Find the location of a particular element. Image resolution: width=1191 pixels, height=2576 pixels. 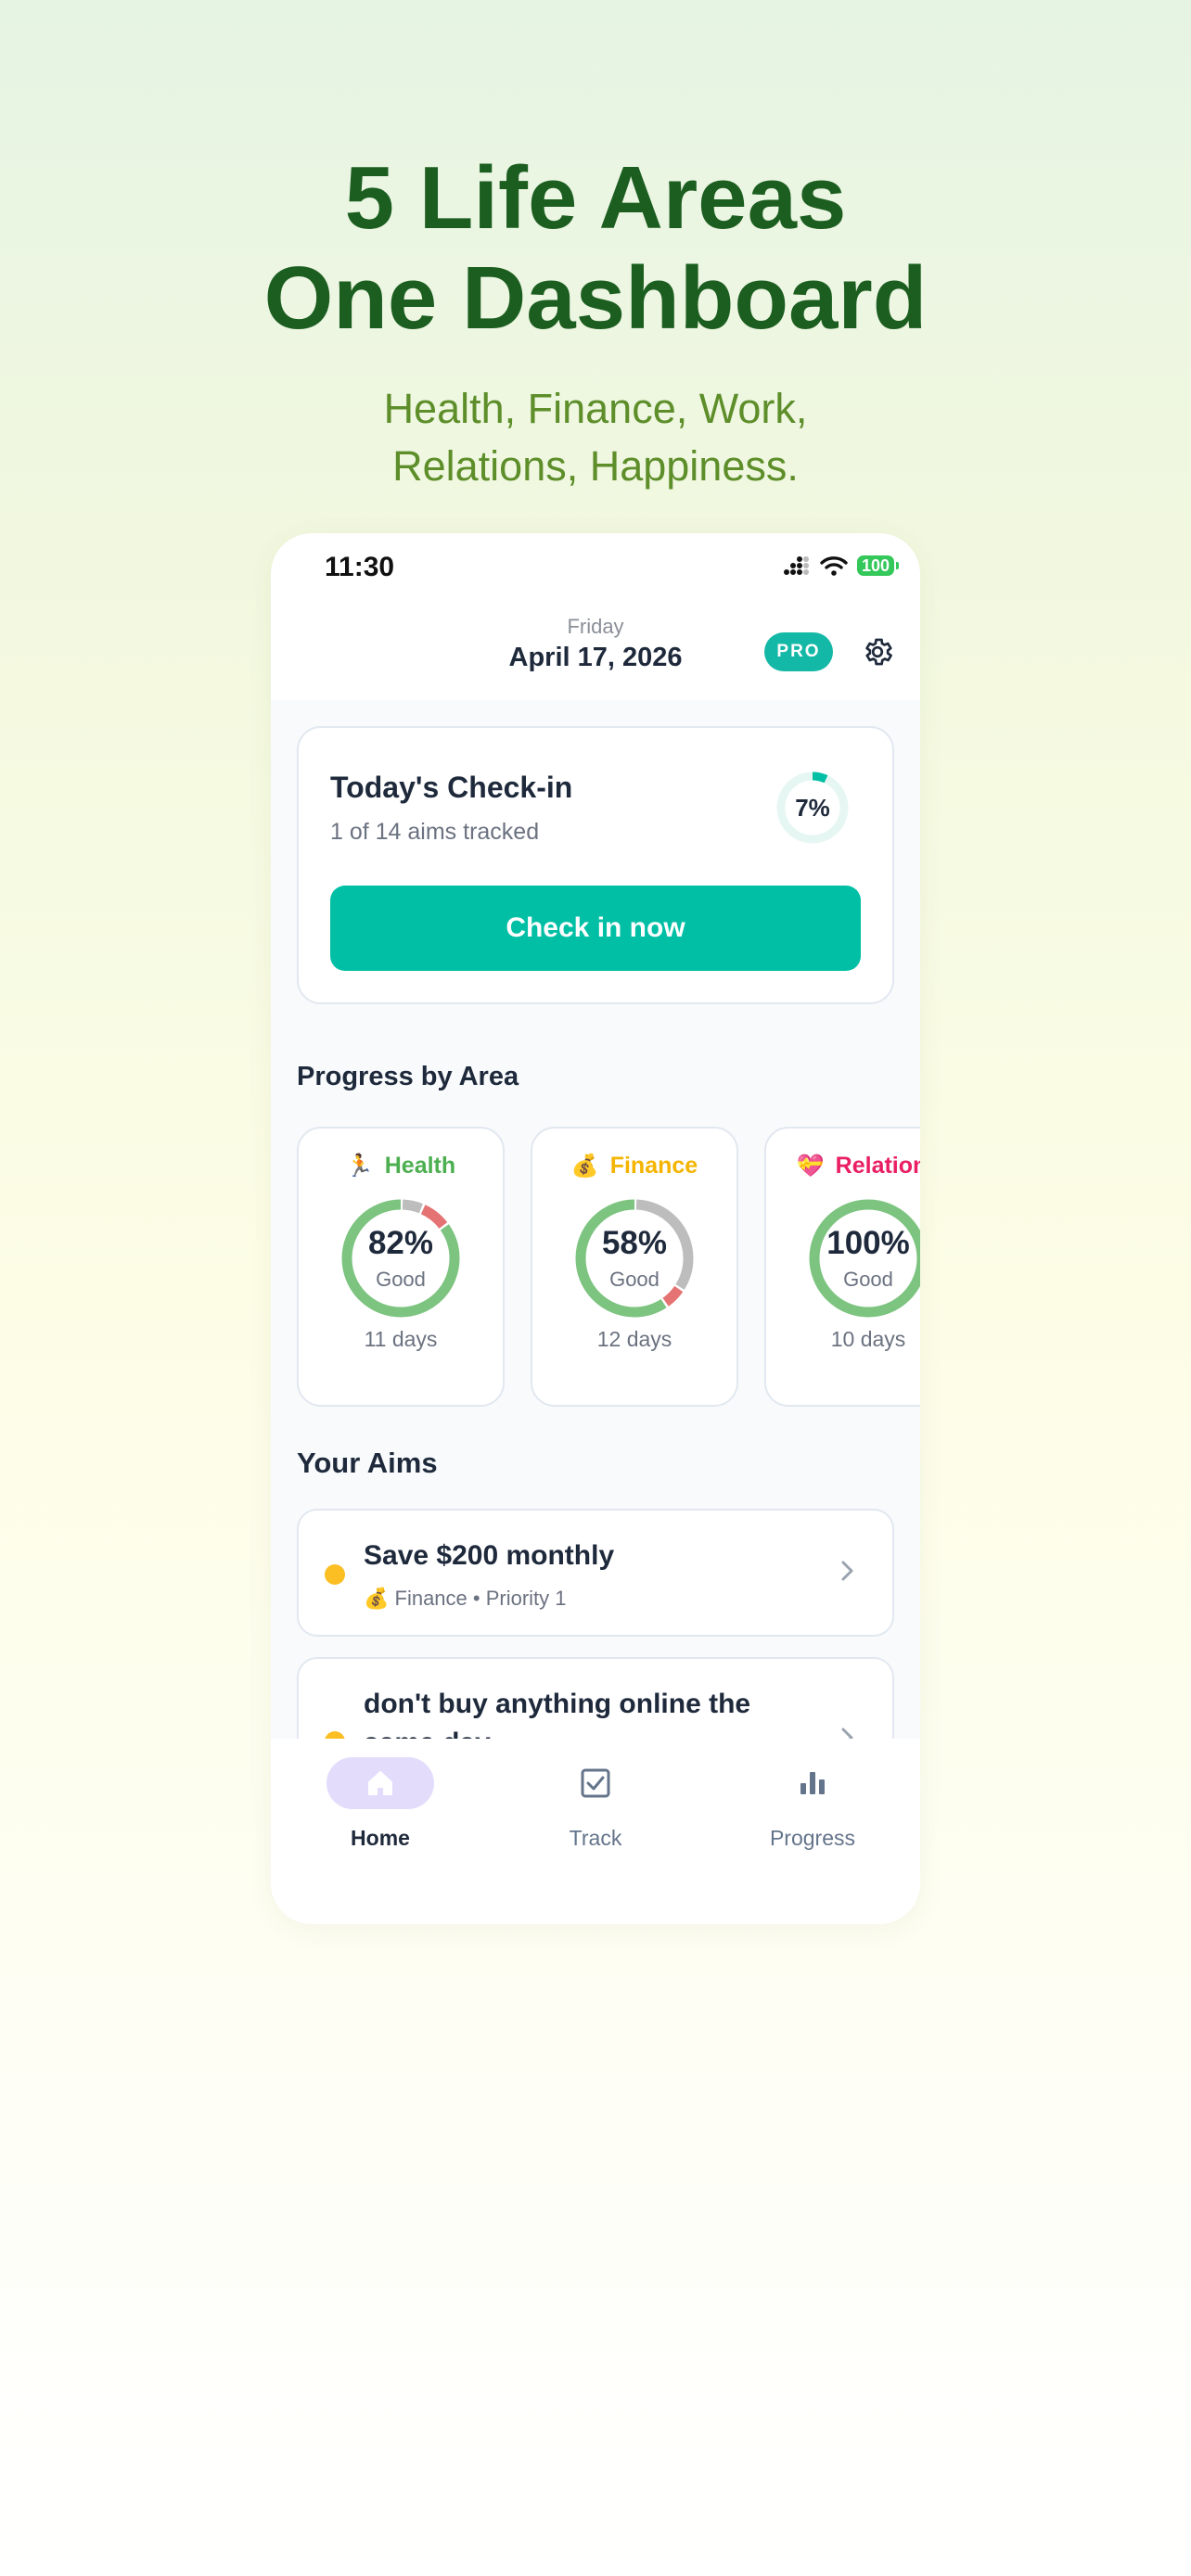

bar-chart-icon is located at coordinates (812, 1783).